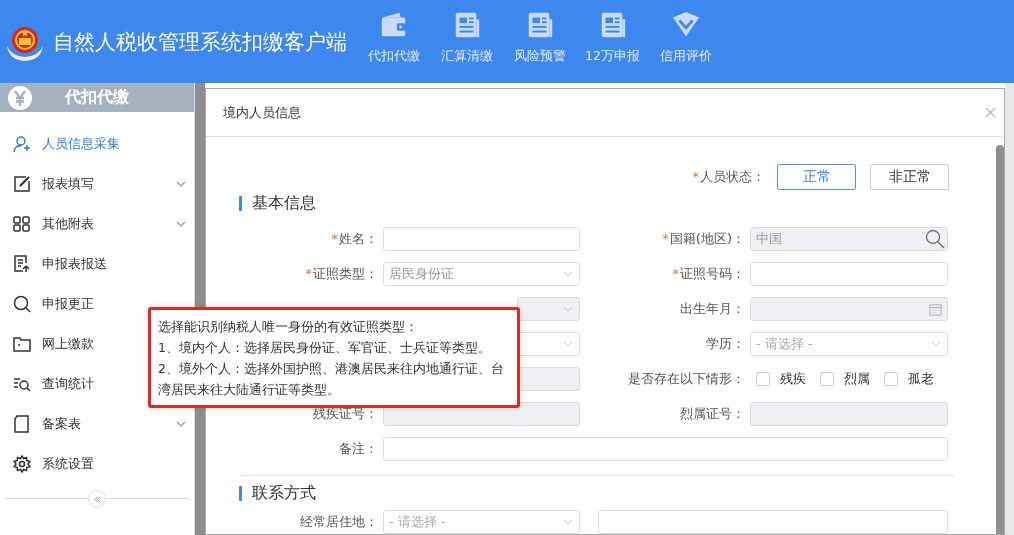 Image resolution: width=1014 pixels, height=535 pixels. What do you see at coordinates (339, 522) in the screenshot?
I see `field-label: 经常居住地：` at bounding box center [339, 522].